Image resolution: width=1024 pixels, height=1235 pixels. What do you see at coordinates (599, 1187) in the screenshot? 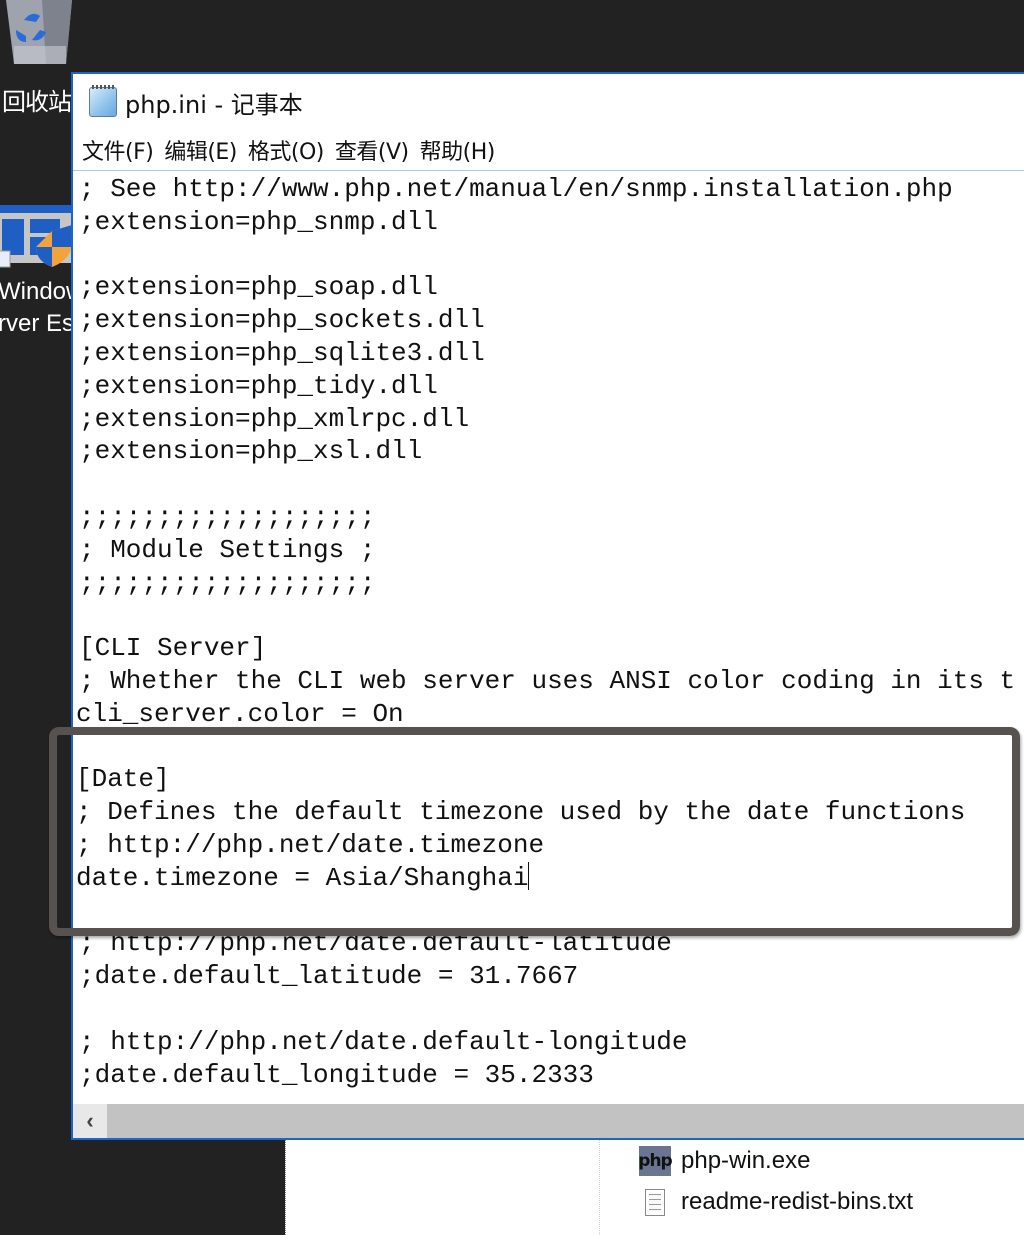
I see `column-divider` at bounding box center [599, 1187].